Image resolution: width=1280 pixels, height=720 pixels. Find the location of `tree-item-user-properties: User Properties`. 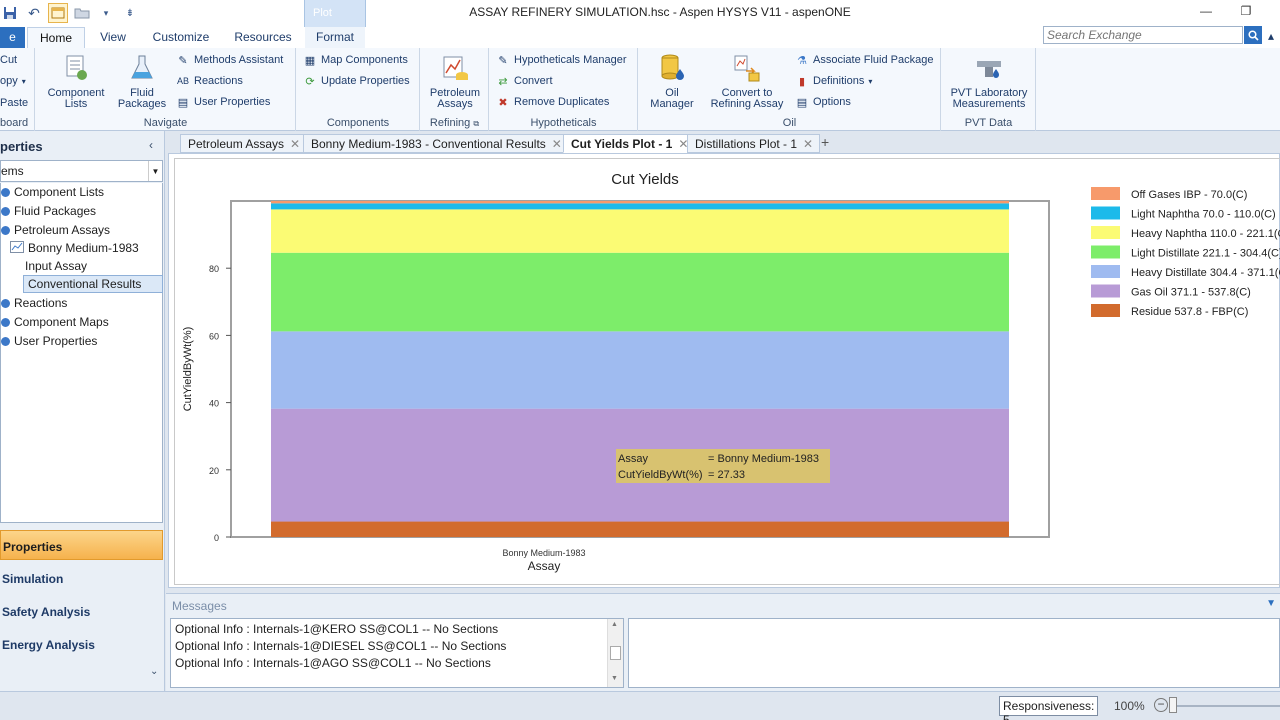

tree-item-user-properties: User Properties is located at coordinates (49, 341).